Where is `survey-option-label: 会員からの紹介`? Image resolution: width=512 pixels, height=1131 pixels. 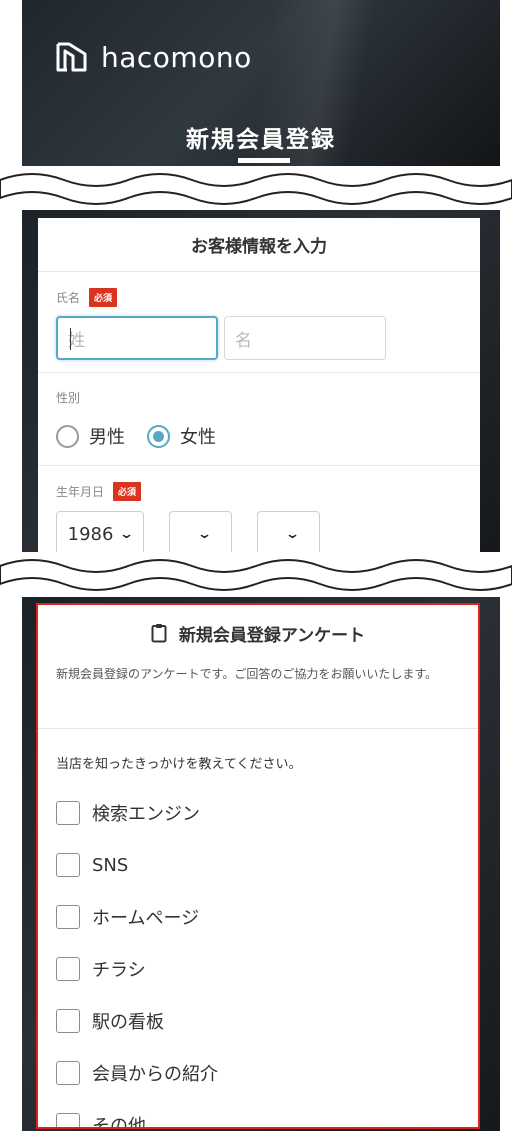
survey-option-label: 会員からの紹介 is located at coordinates (155, 1074).